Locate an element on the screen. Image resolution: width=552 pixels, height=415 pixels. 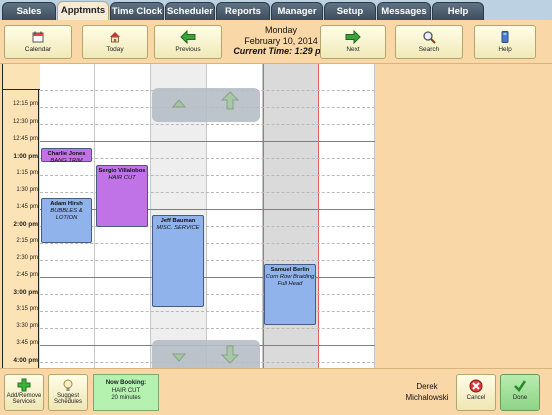
time-label: 1:15 pm is located at coordinates (27, 173).